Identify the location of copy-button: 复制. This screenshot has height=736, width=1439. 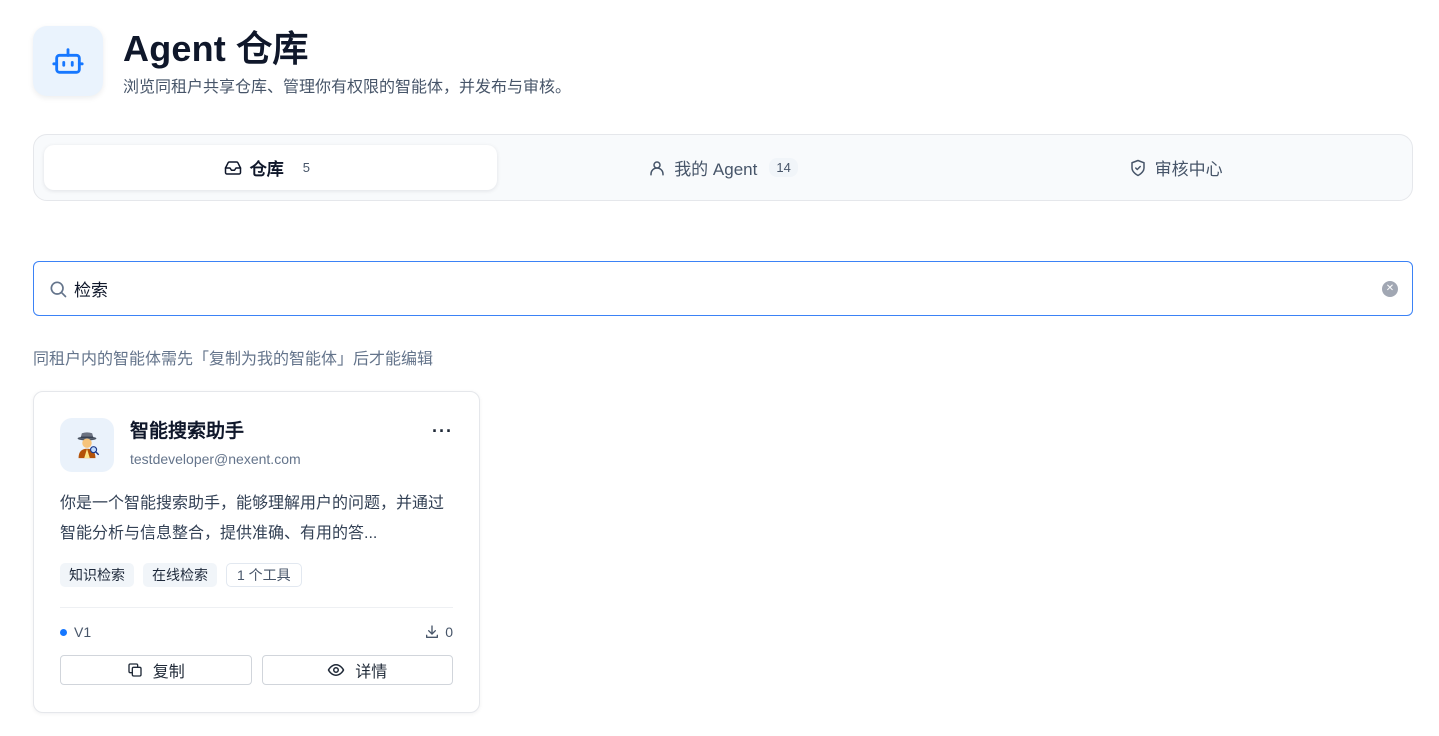
(156, 670).